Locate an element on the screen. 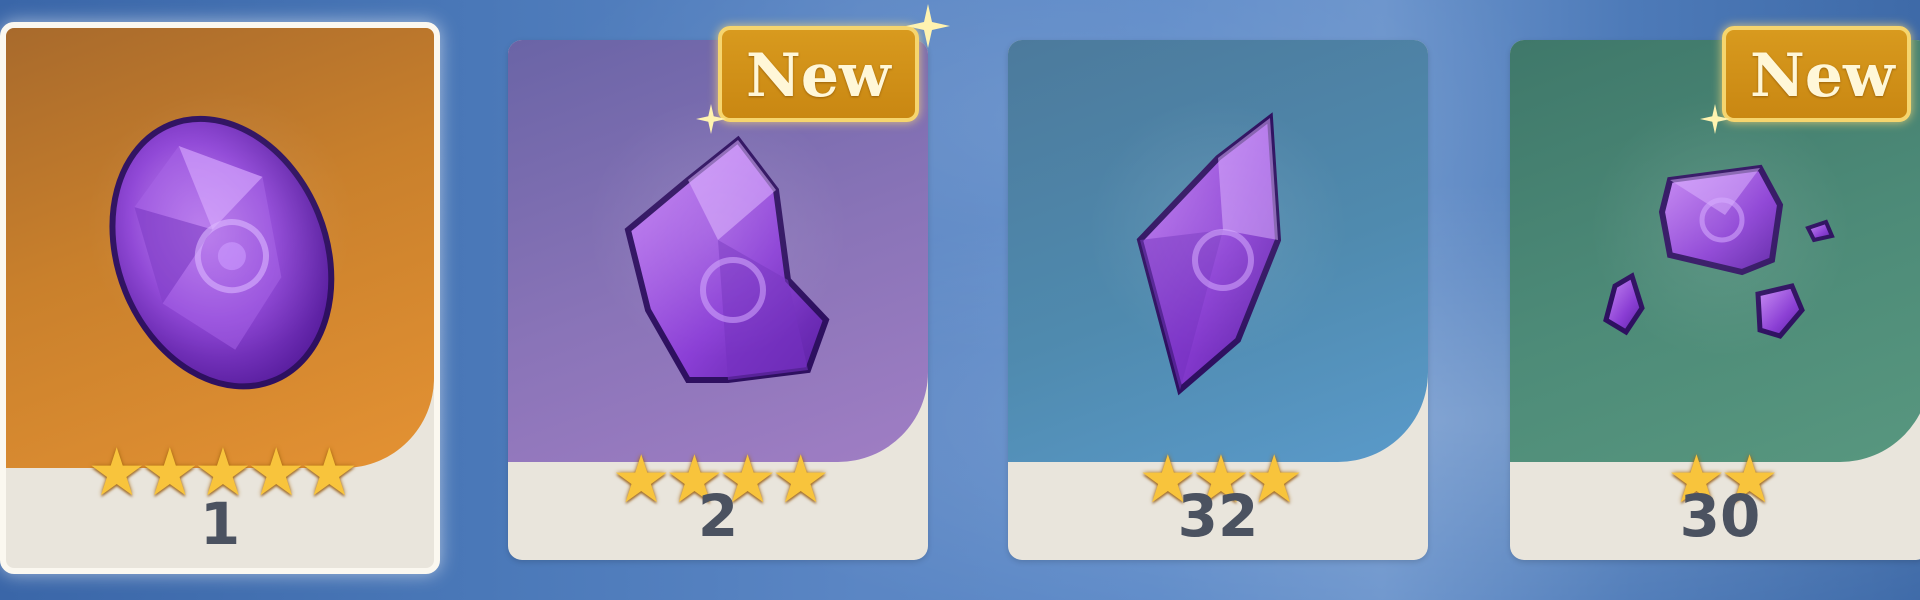  item-count: 1 is located at coordinates (220, 524).